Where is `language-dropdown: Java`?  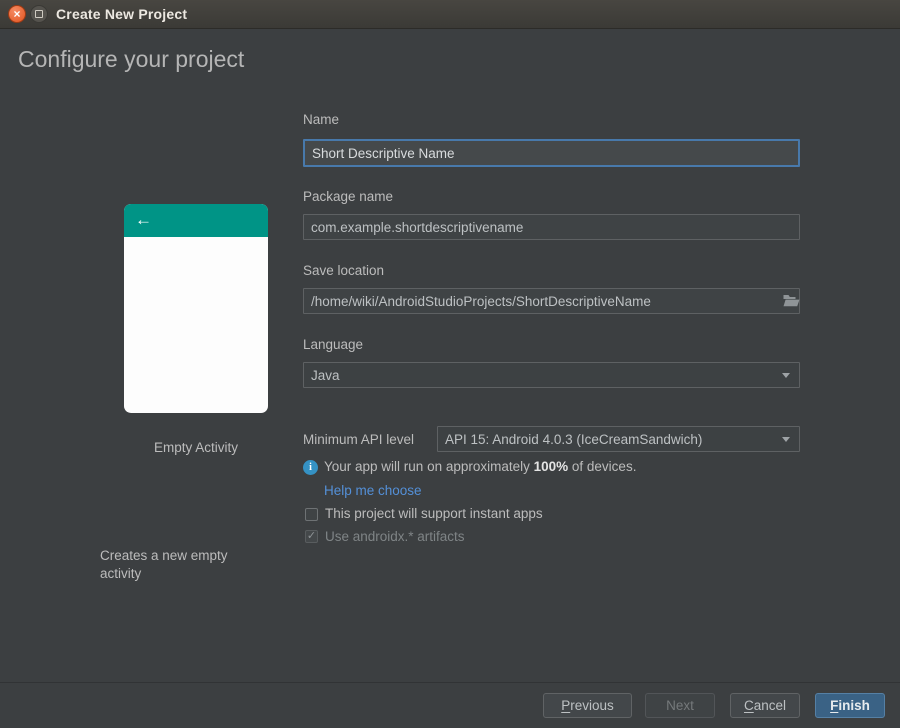 language-dropdown: Java is located at coordinates (551, 375).